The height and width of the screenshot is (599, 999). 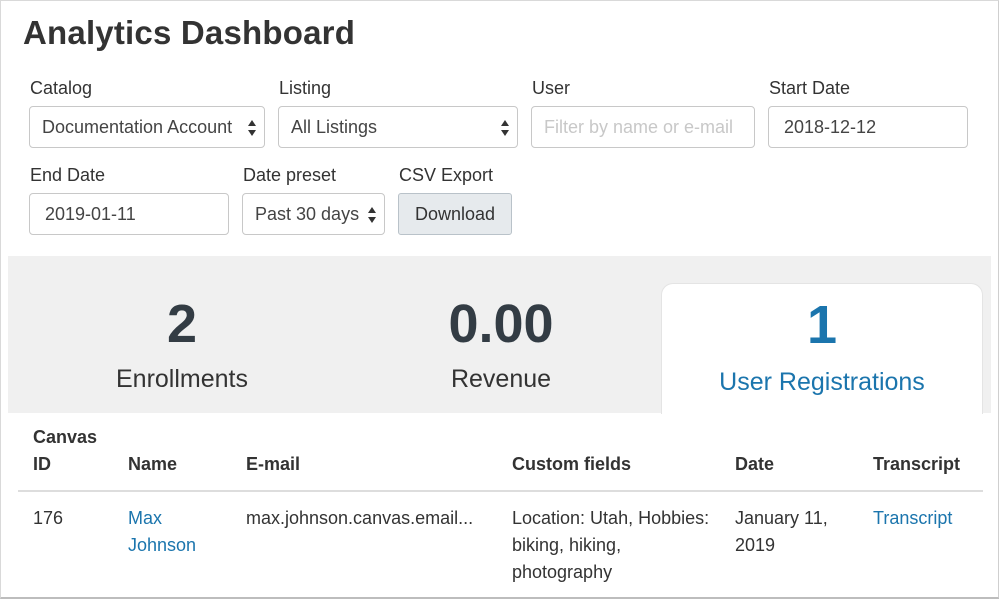 What do you see at coordinates (182, 379) in the screenshot?
I see `stat-label: Enrollments` at bounding box center [182, 379].